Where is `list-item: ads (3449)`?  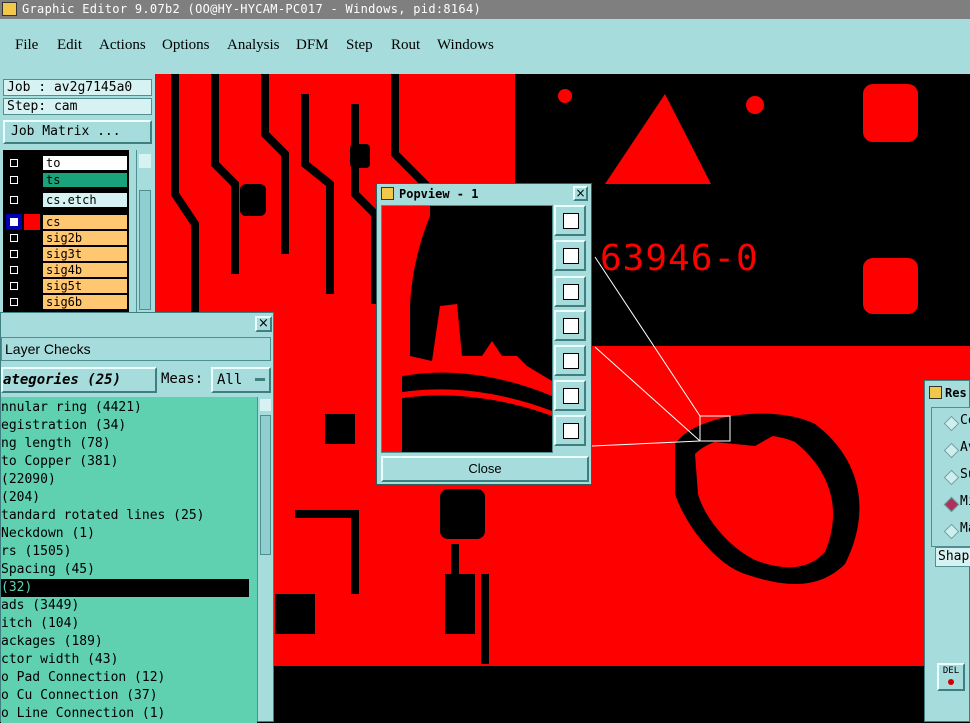
list-item: ads (3449) is located at coordinates (40, 606).